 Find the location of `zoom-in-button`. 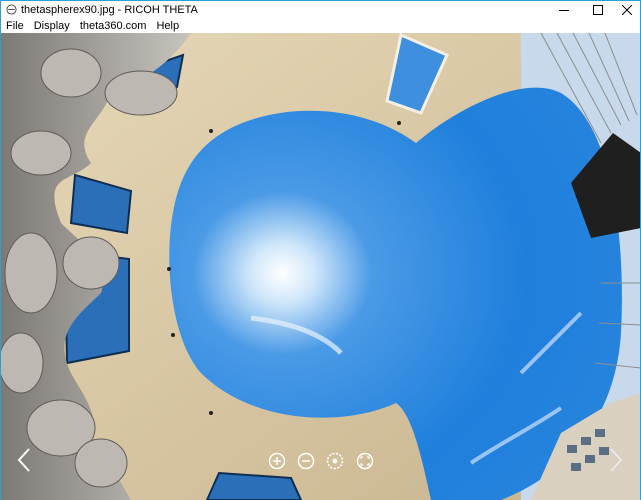

zoom-in-button is located at coordinates (277, 461).